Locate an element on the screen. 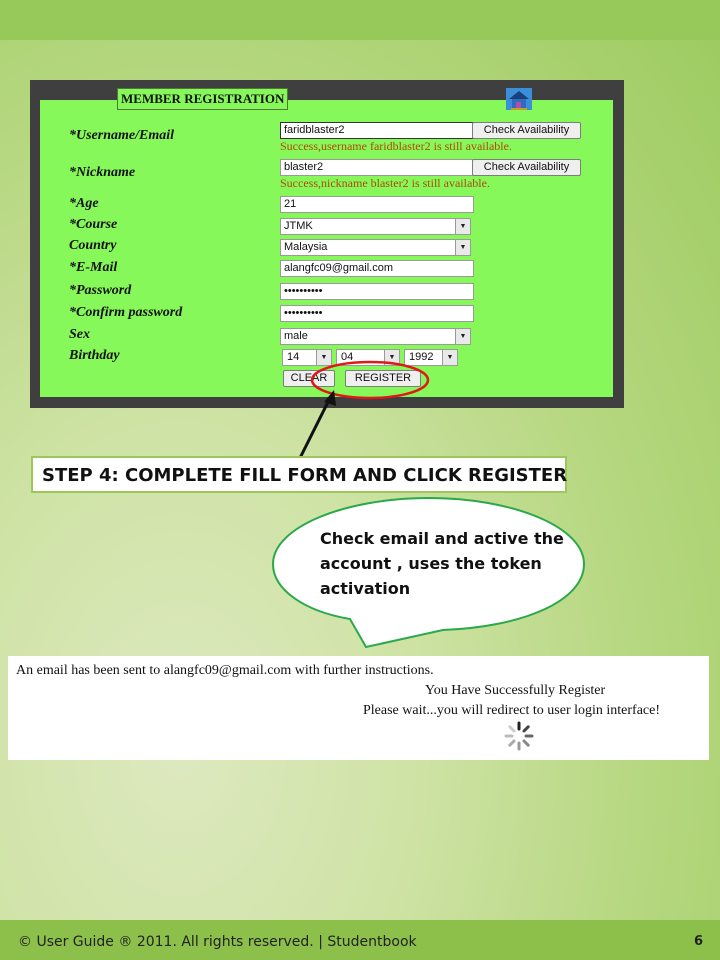 The height and width of the screenshot is (960, 720). success-message: You Have Successfully Register is located at coordinates (515, 690).